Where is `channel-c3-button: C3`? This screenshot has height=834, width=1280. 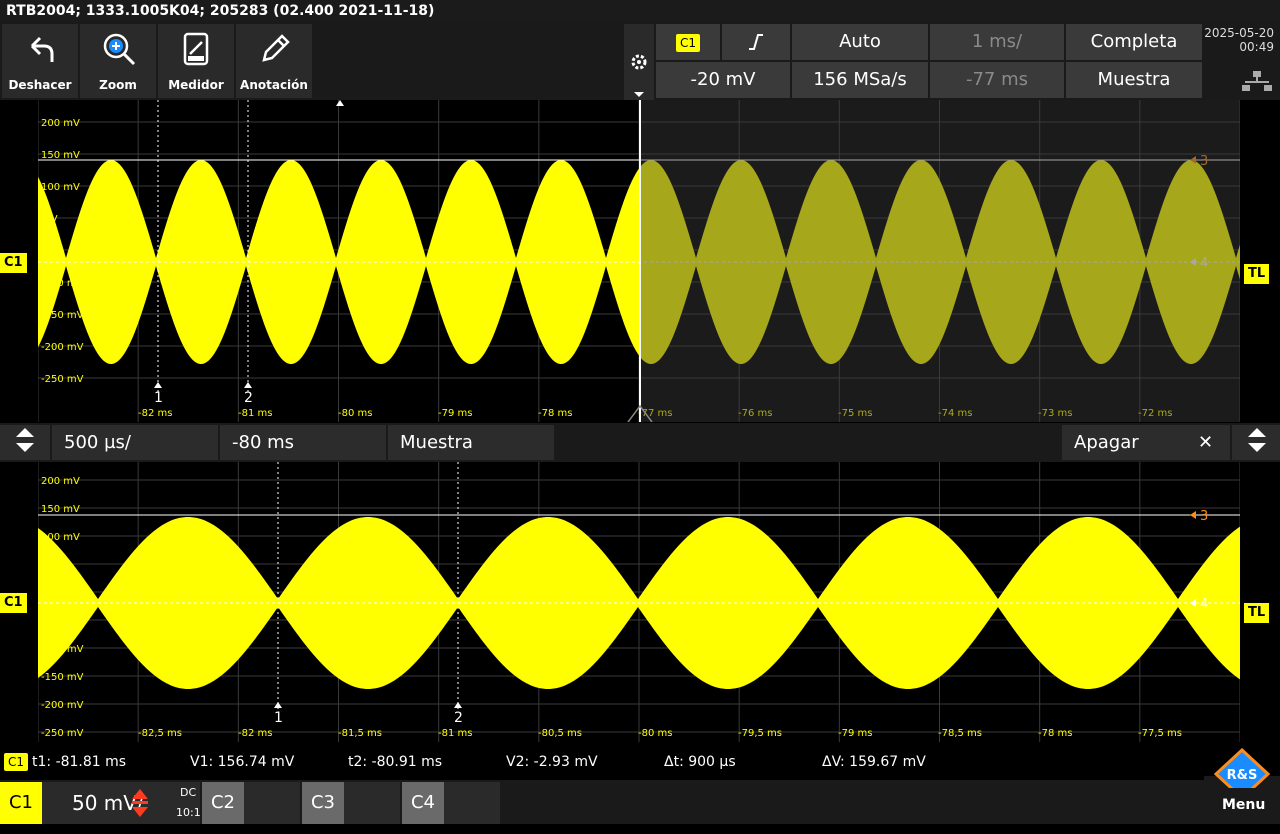 channel-c3-button: C3 is located at coordinates (323, 803).